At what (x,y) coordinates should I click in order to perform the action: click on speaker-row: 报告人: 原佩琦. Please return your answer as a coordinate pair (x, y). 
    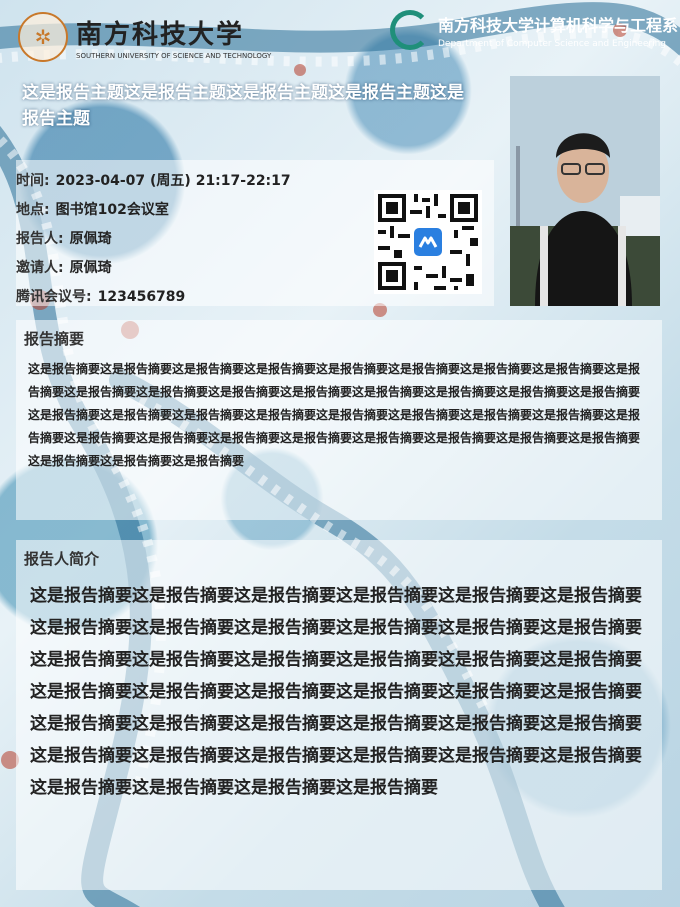
    Looking at the image, I should click on (64, 238).